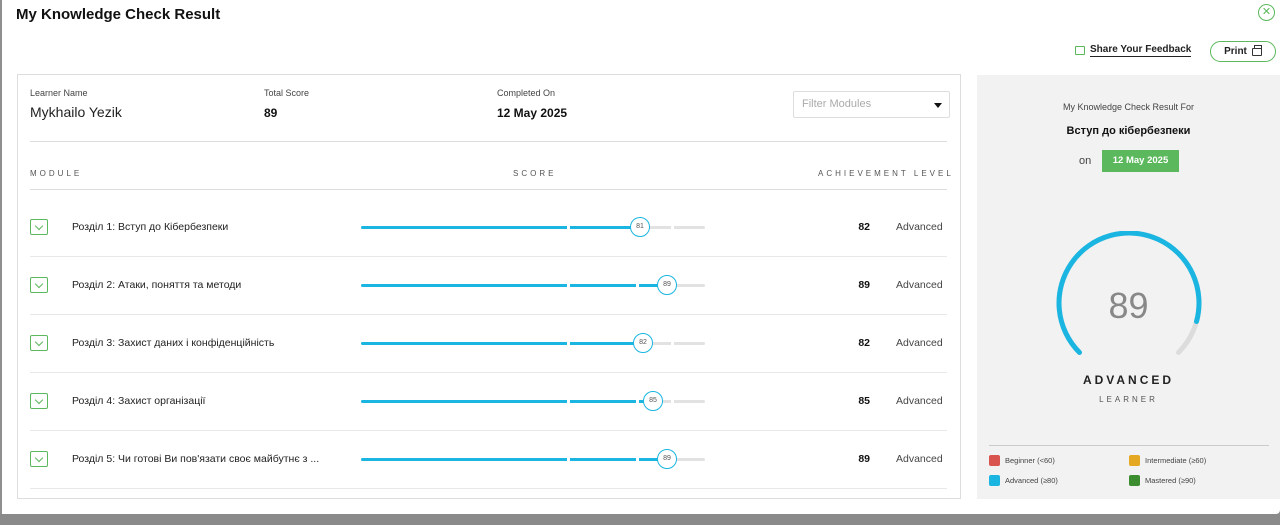  I want to click on score-bar: 82, so click(533, 343).